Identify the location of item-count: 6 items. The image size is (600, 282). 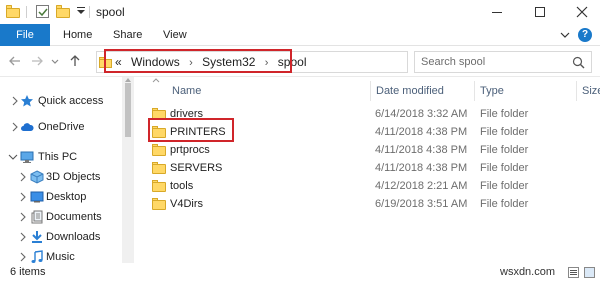
(28, 272).